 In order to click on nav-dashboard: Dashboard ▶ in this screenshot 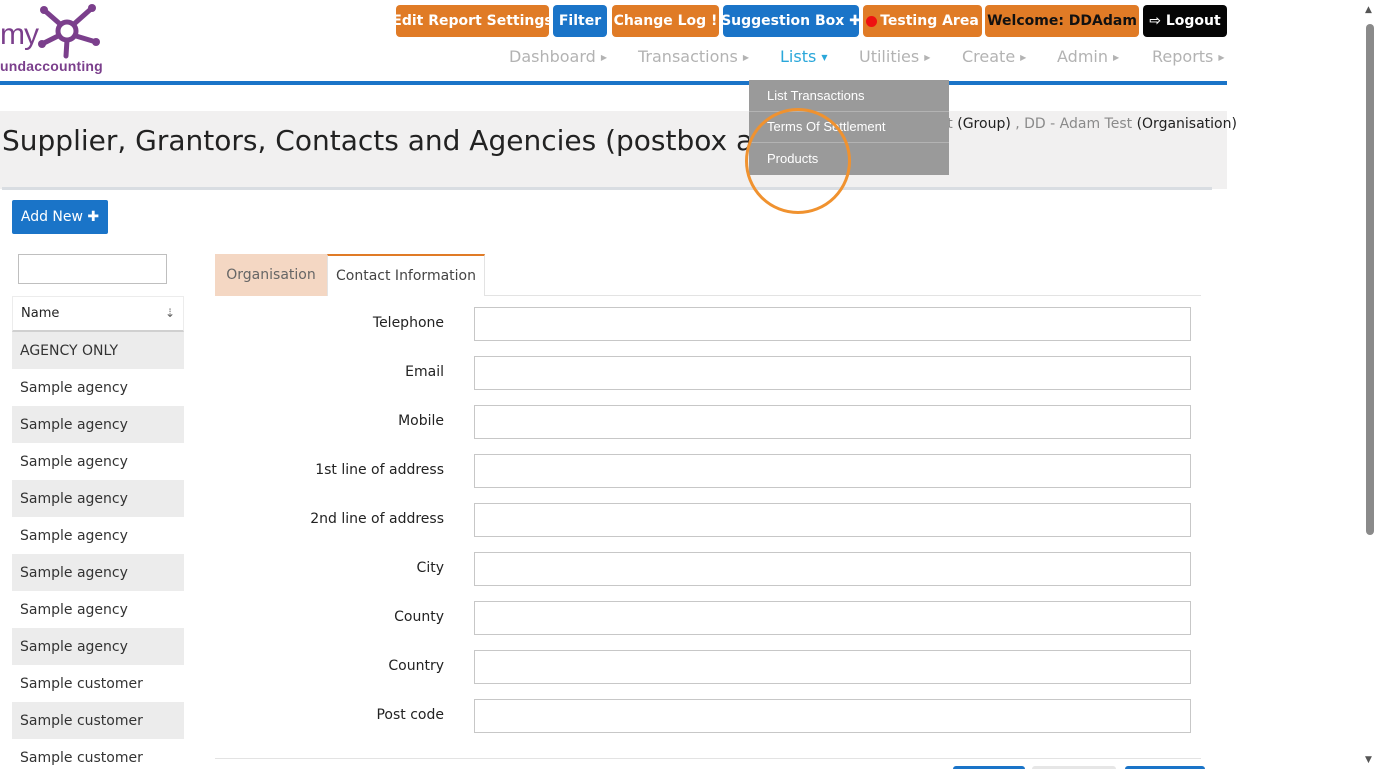, I will do `click(558, 56)`.